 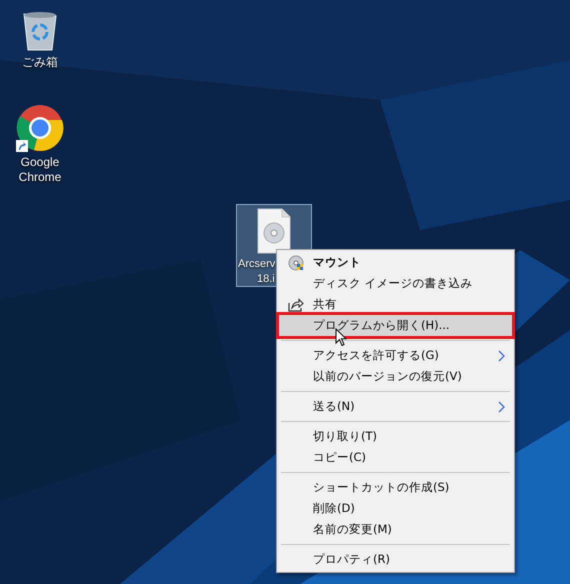 What do you see at coordinates (22, 146) in the screenshot?
I see `shortcut-arrow-icon` at bounding box center [22, 146].